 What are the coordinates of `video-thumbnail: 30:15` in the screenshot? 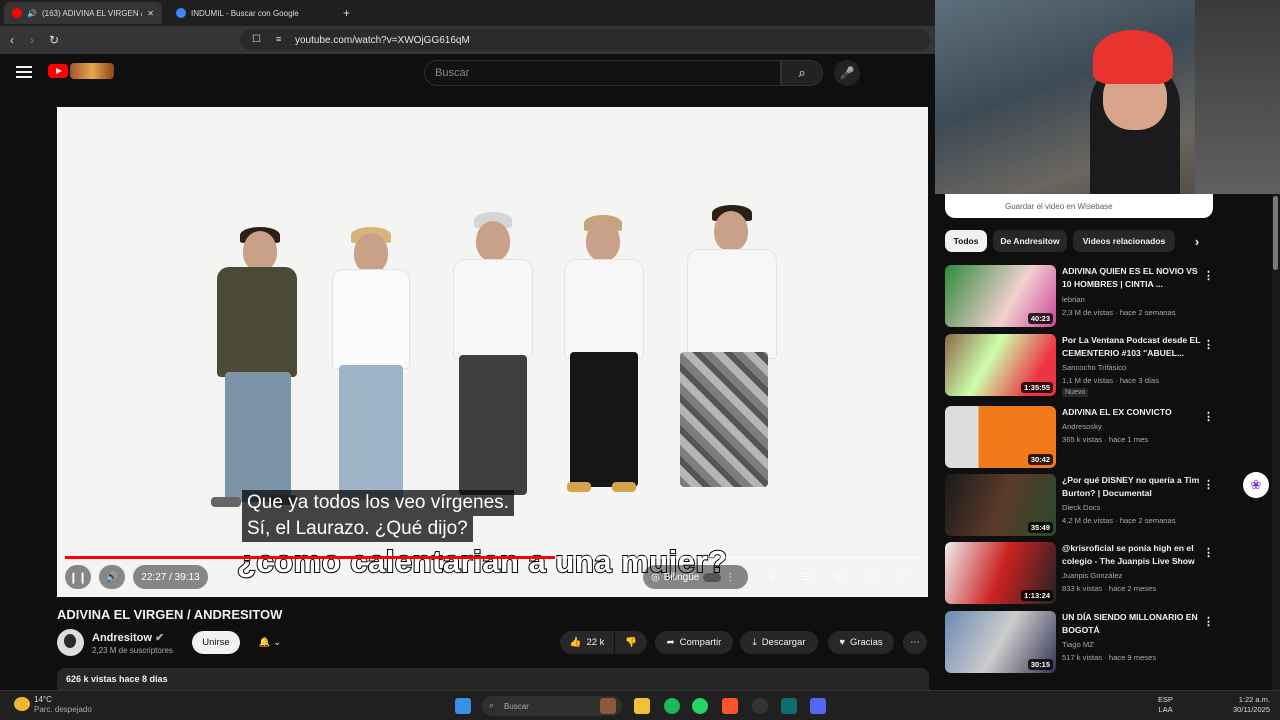 It's located at (1000, 642).